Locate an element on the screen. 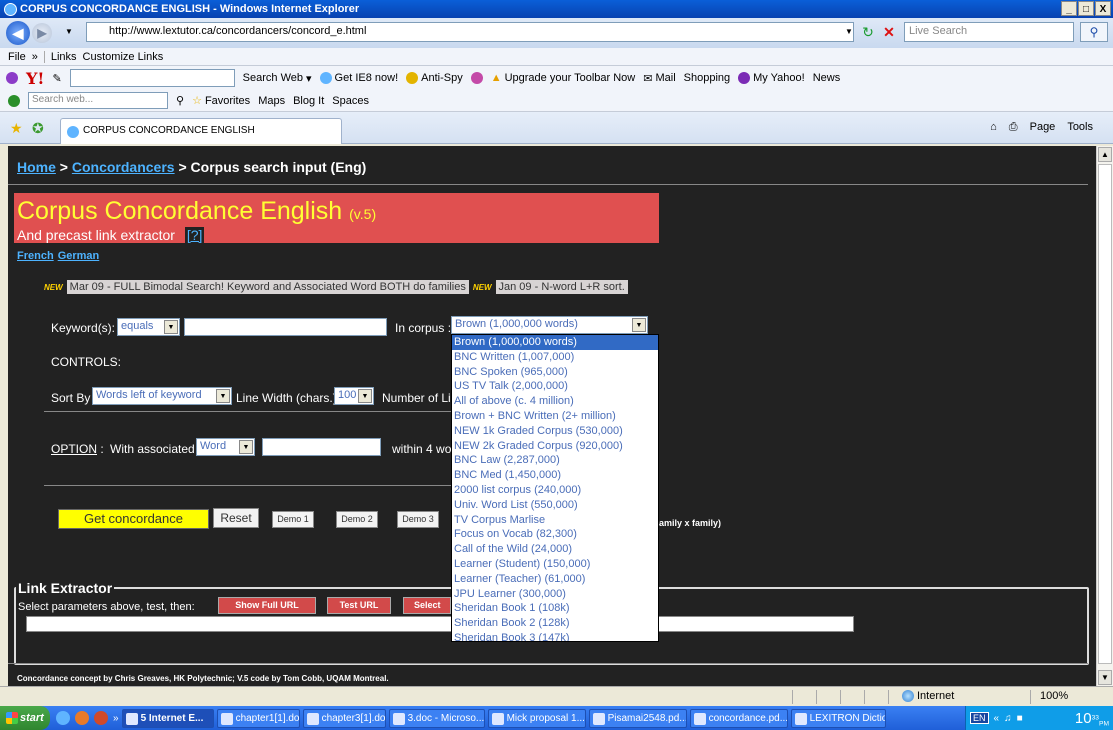 The image size is (1113, 730). msn-icon is located at coordinates (14, 100).